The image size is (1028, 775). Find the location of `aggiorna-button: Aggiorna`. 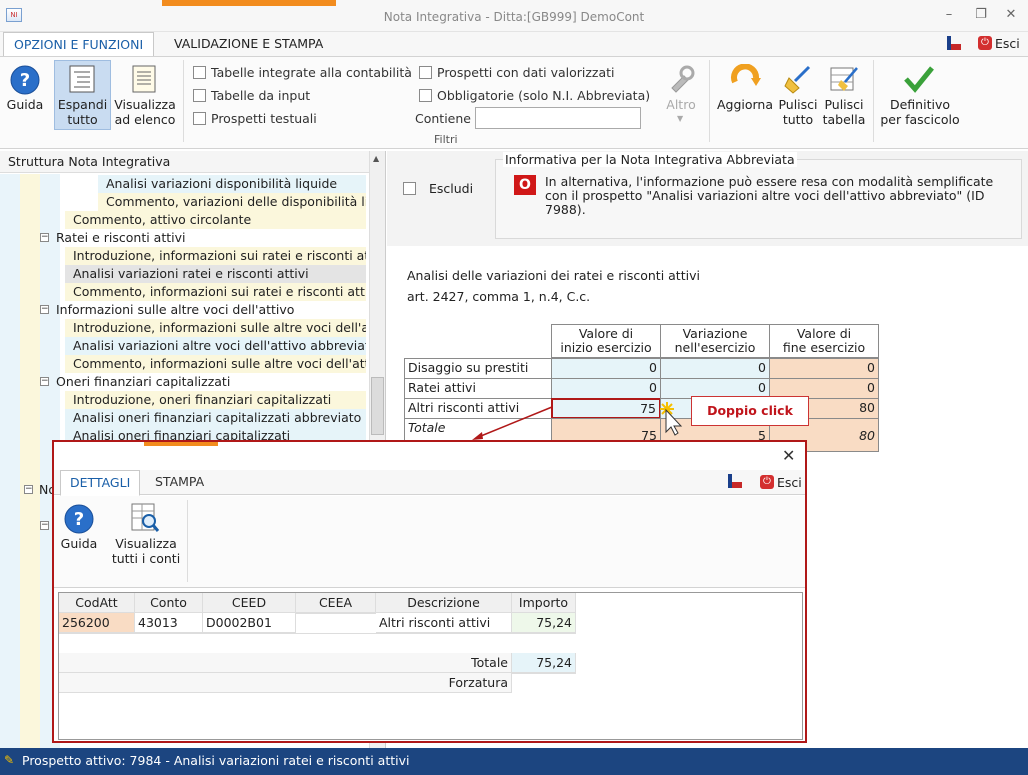

aggiorna-button: Aggiorna is located at coordinates (745, 104).